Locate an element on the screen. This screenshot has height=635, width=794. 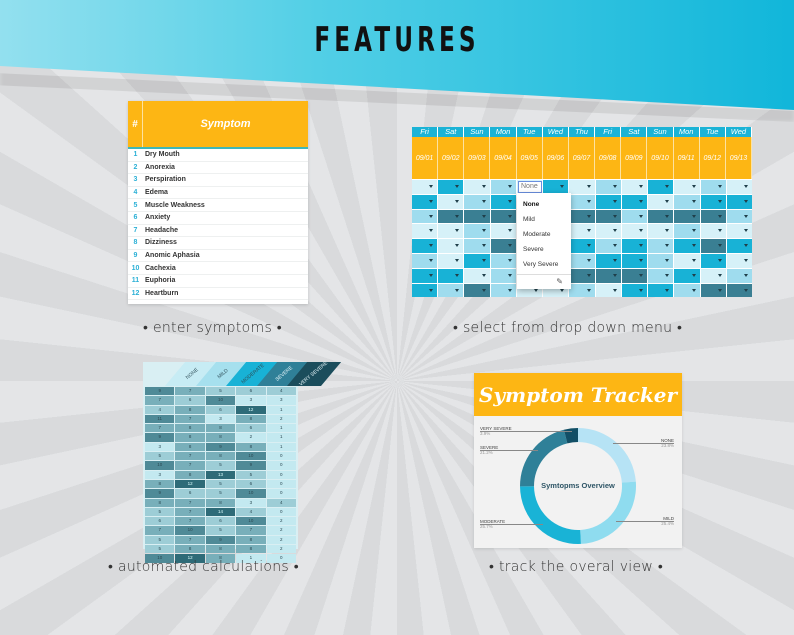
symptom-row: 7 Headache is located at coordinates (218, 231).